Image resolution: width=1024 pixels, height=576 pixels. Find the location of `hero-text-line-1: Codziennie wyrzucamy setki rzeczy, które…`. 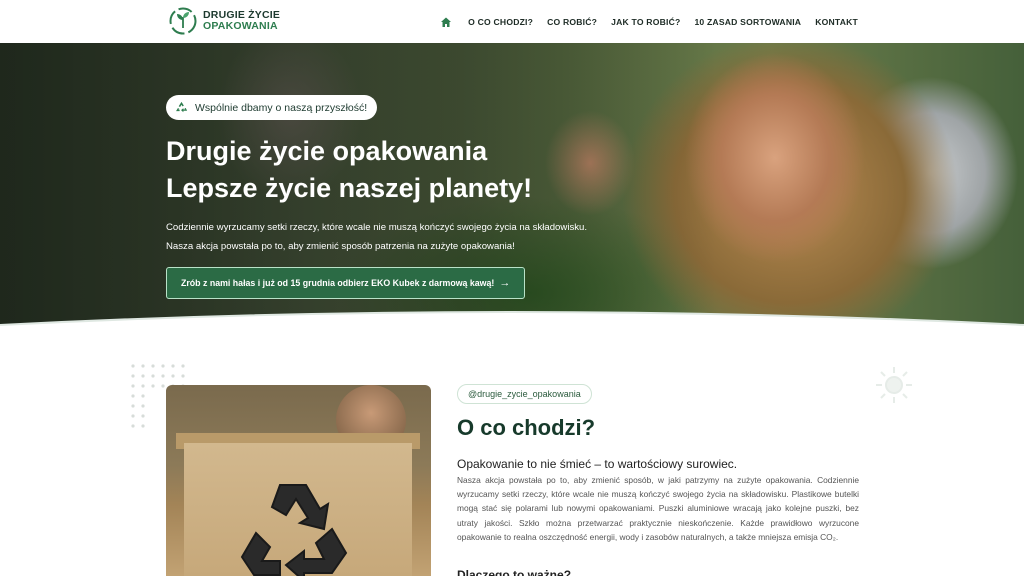

hero-text-line-1: Codziennie wyrzucamy setki rzeczy, które… is located at coordinates (377, 227).